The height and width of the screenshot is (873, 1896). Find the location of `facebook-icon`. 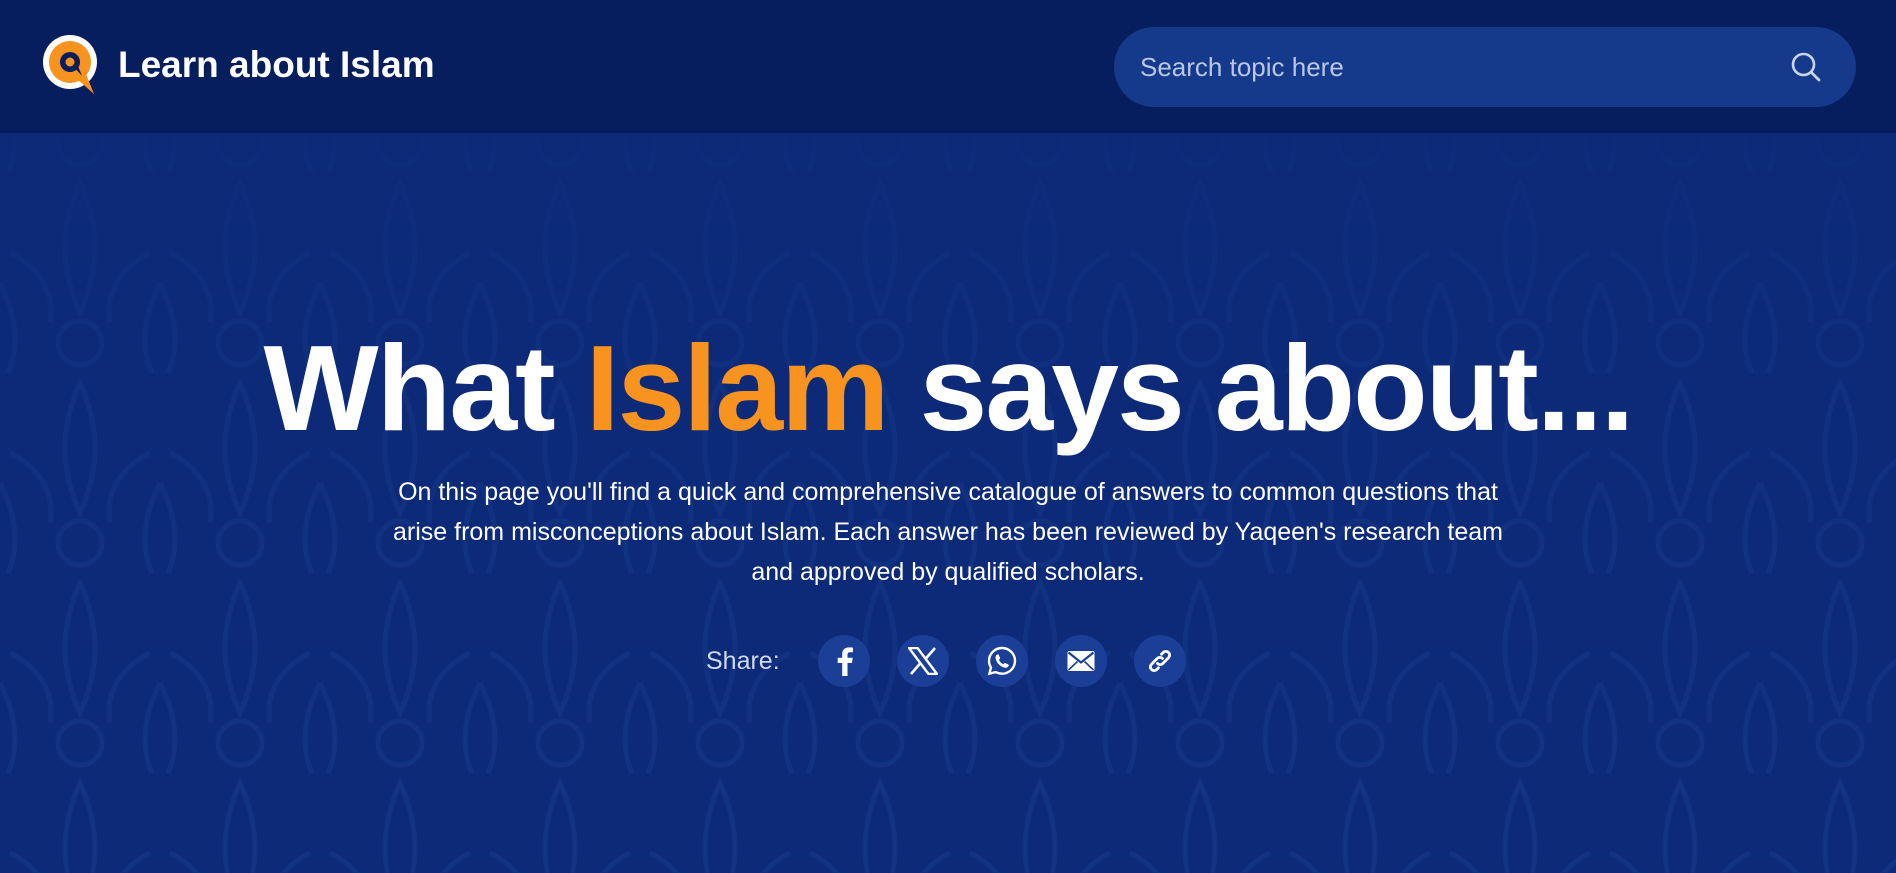

facebook-icon is located at coordinates (845, 661).